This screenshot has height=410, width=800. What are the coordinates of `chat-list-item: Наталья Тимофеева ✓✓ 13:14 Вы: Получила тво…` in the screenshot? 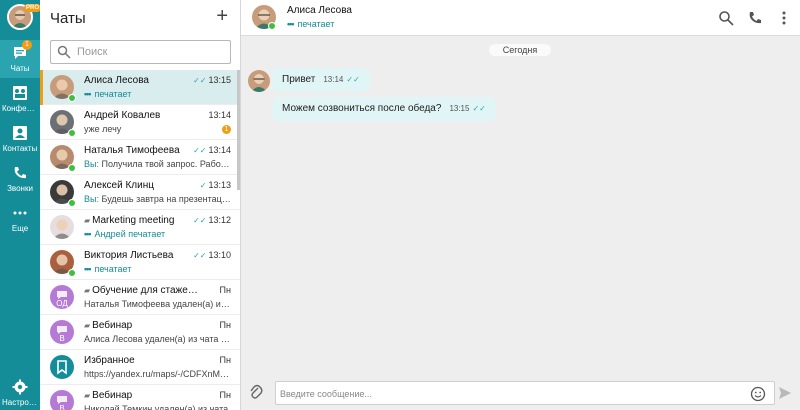 It's located at (140, 157).